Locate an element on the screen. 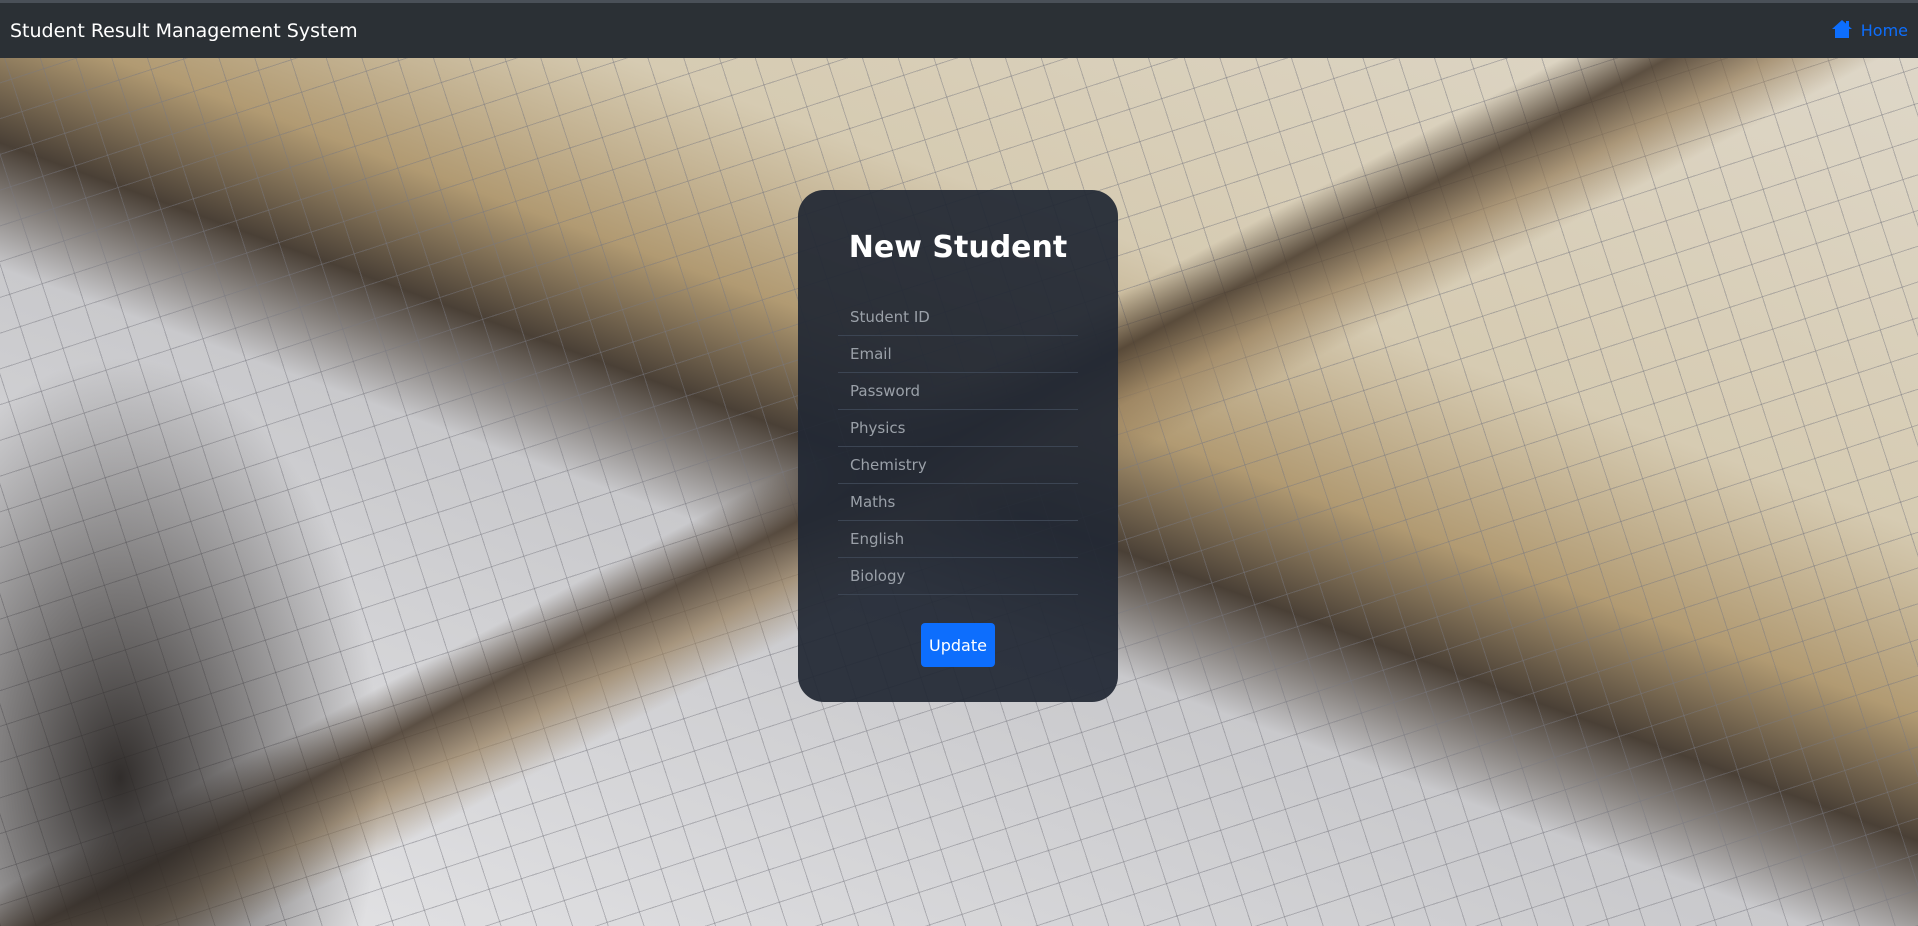  home-icon is located at coordinates (1842, 31).